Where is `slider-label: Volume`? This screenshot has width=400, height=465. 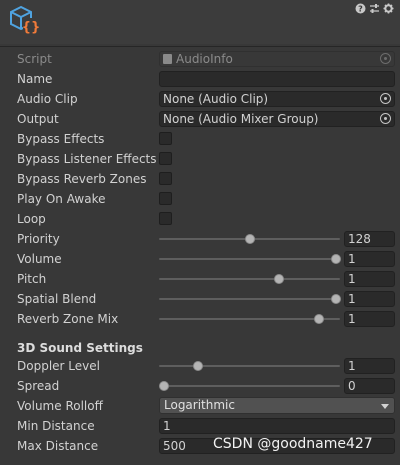
slider-label: Volume is located at coordinates (39, 259).